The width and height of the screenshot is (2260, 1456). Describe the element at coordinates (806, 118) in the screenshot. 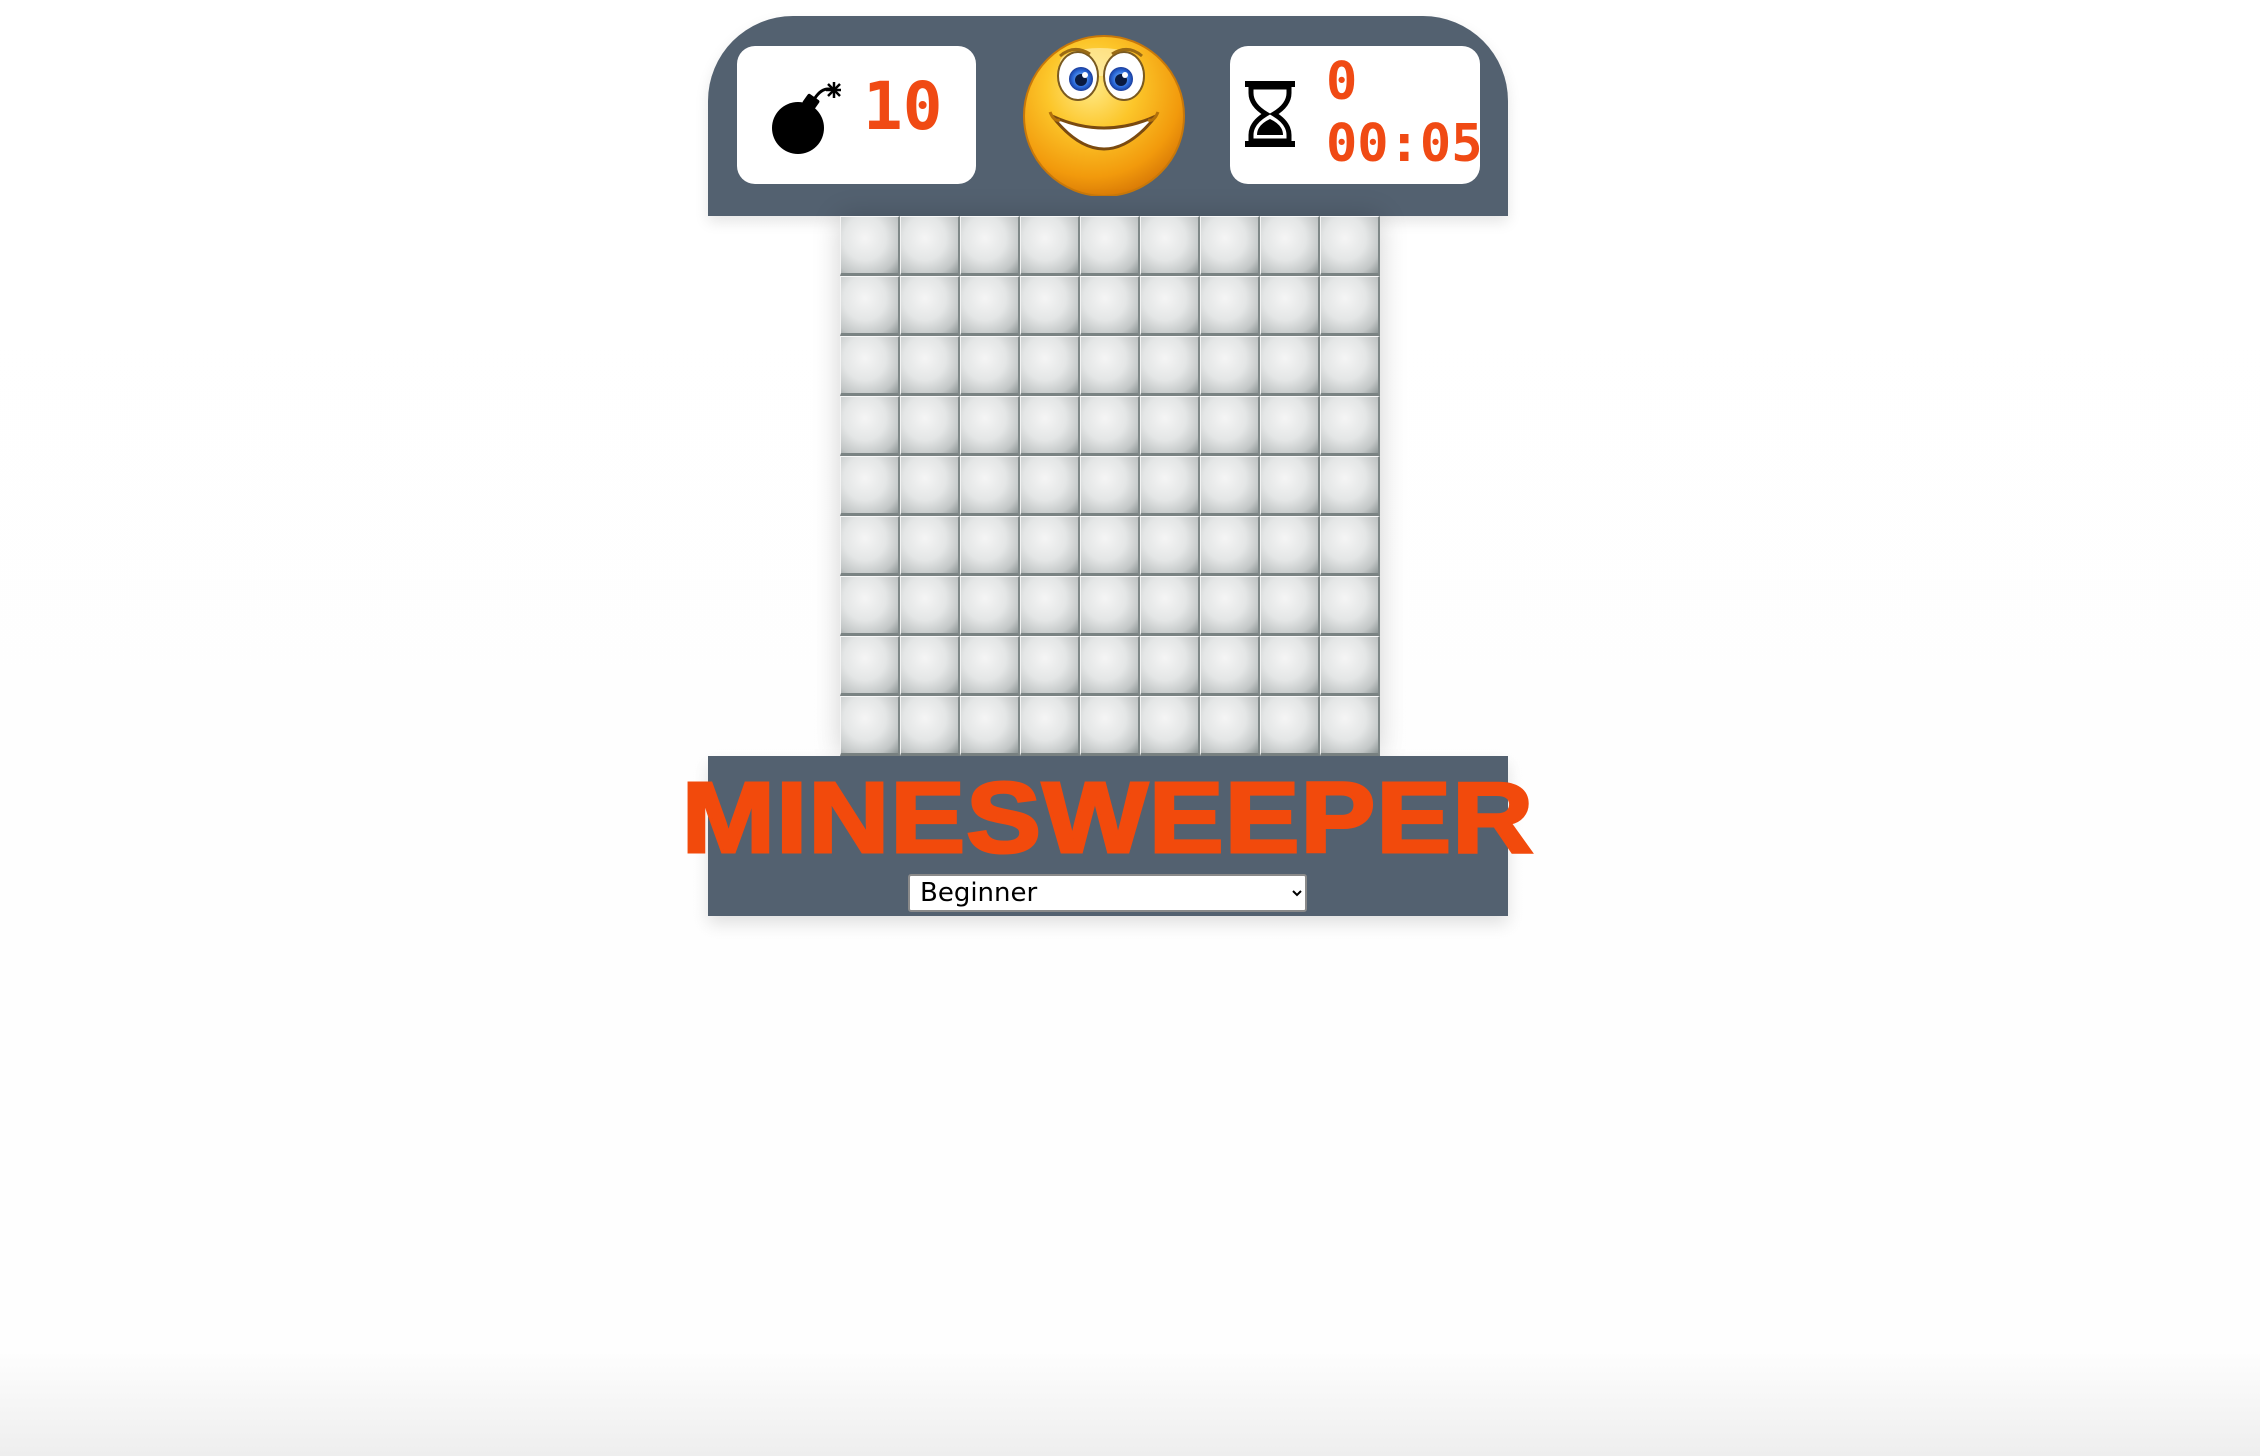

I see `bomb-icon` at that location.